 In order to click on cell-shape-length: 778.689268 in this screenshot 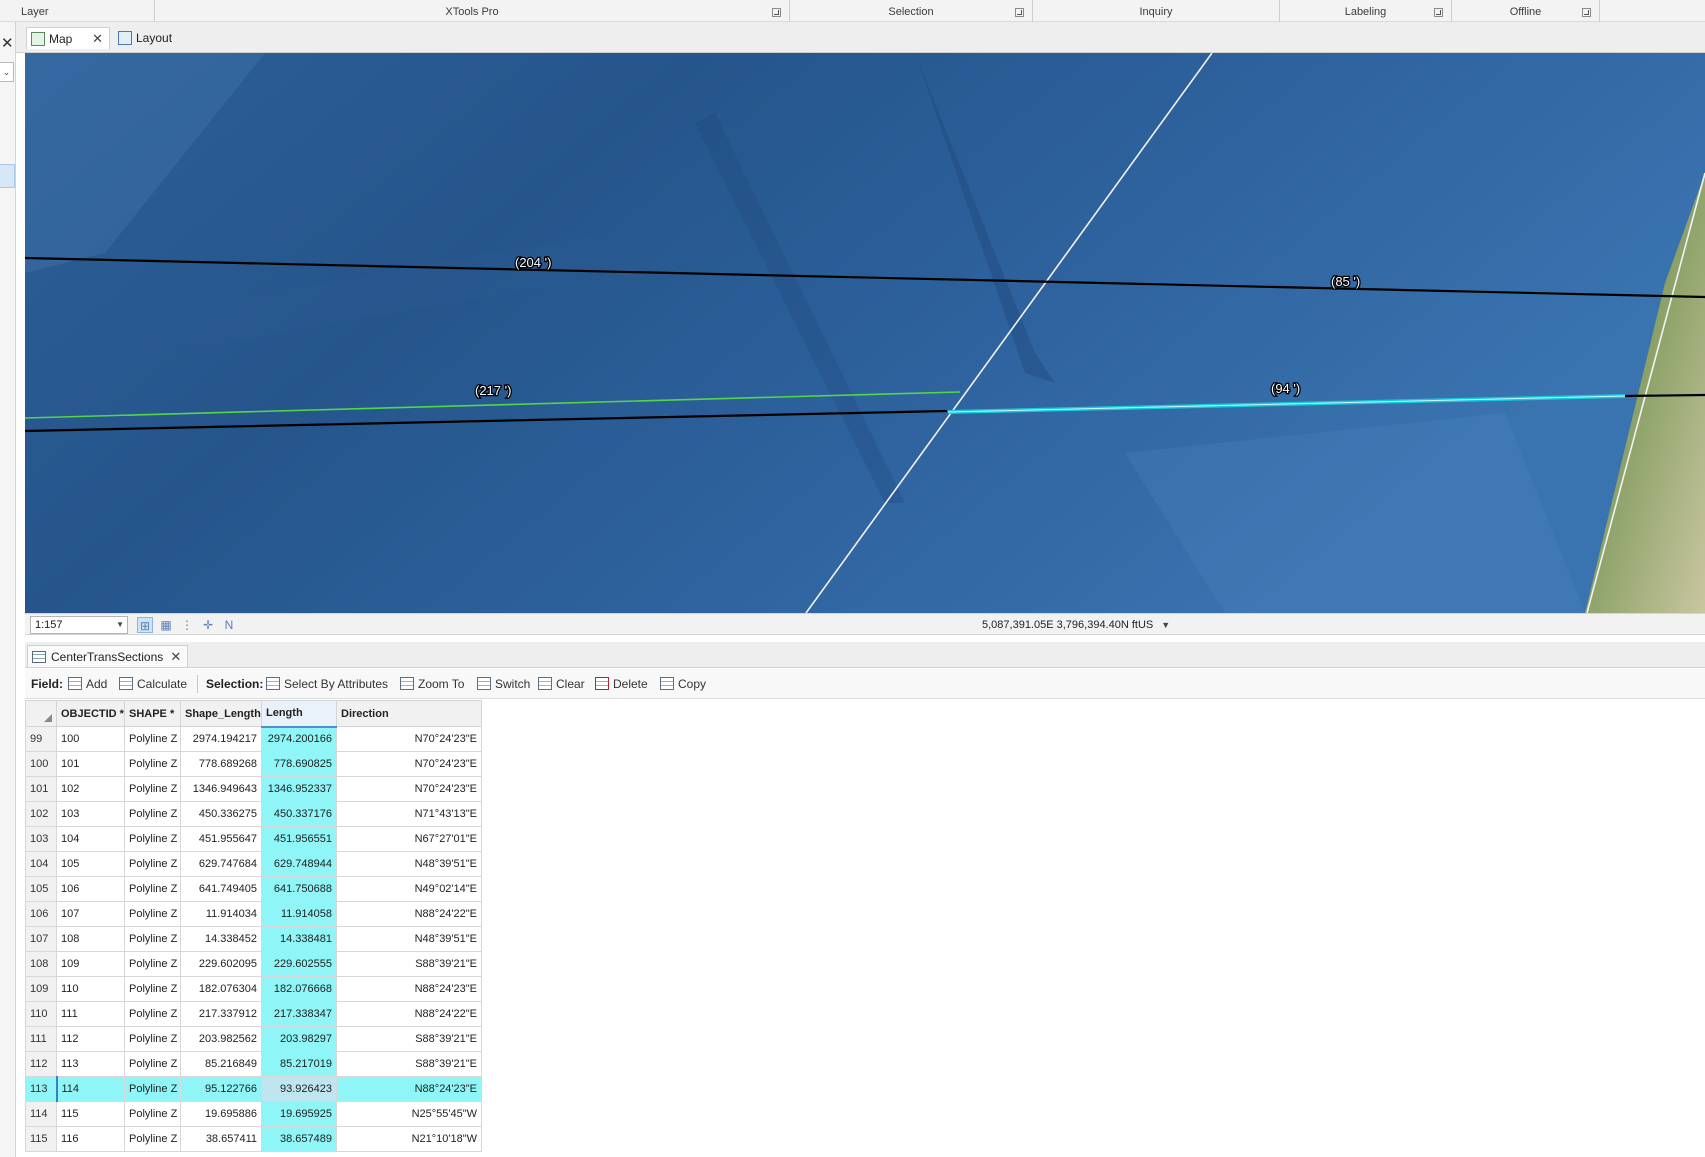, I will do `click(221, 764)`.